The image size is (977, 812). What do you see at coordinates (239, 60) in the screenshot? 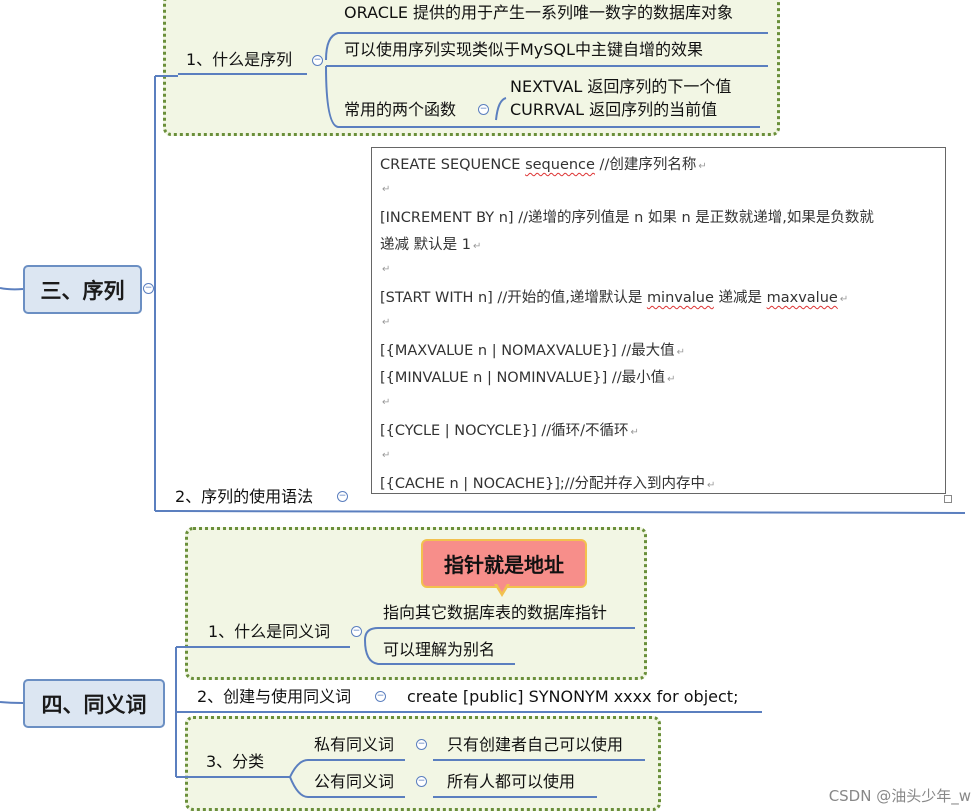
I see `node-what-is-sequence: 1、什么是序列` at bounding box center [239, 60].